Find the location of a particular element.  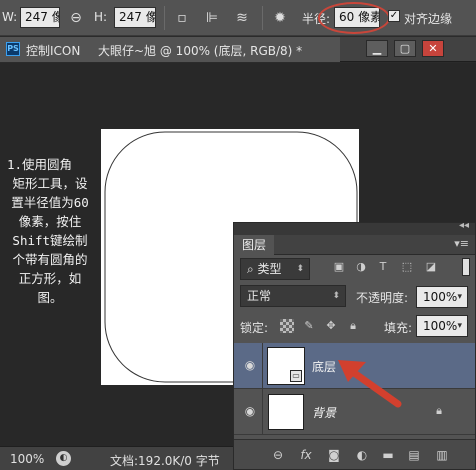

fill-label: 填充: is located at coordinates (398, 328).